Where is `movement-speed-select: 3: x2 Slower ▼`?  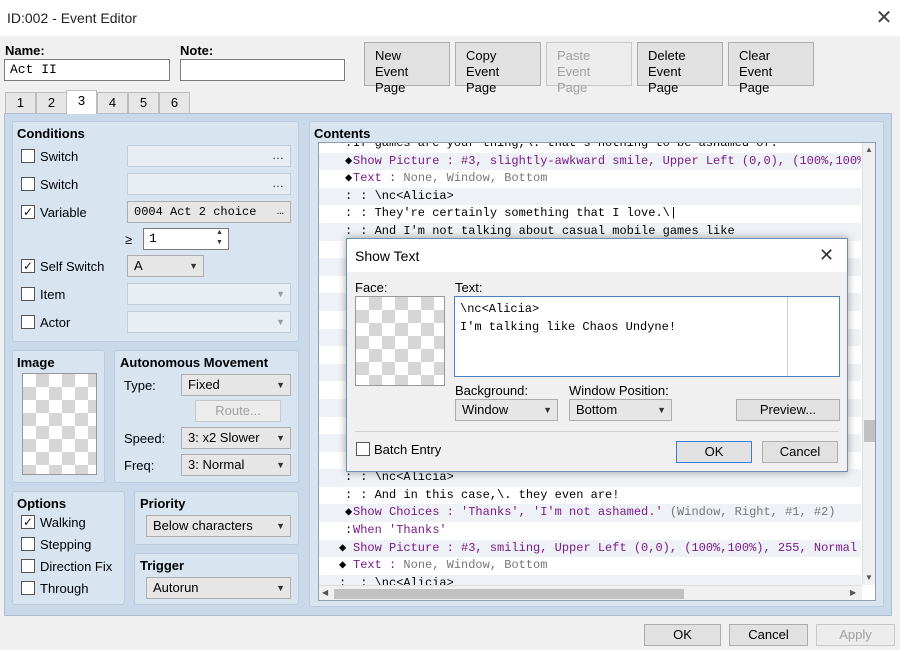 movement-speed-select: 3: x2 Slower ▼ is located at coordinates (236, 438).